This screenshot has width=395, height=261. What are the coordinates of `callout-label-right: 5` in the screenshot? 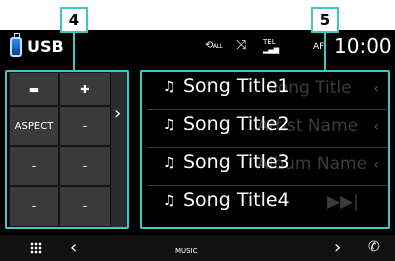 It's located at (325, 20).